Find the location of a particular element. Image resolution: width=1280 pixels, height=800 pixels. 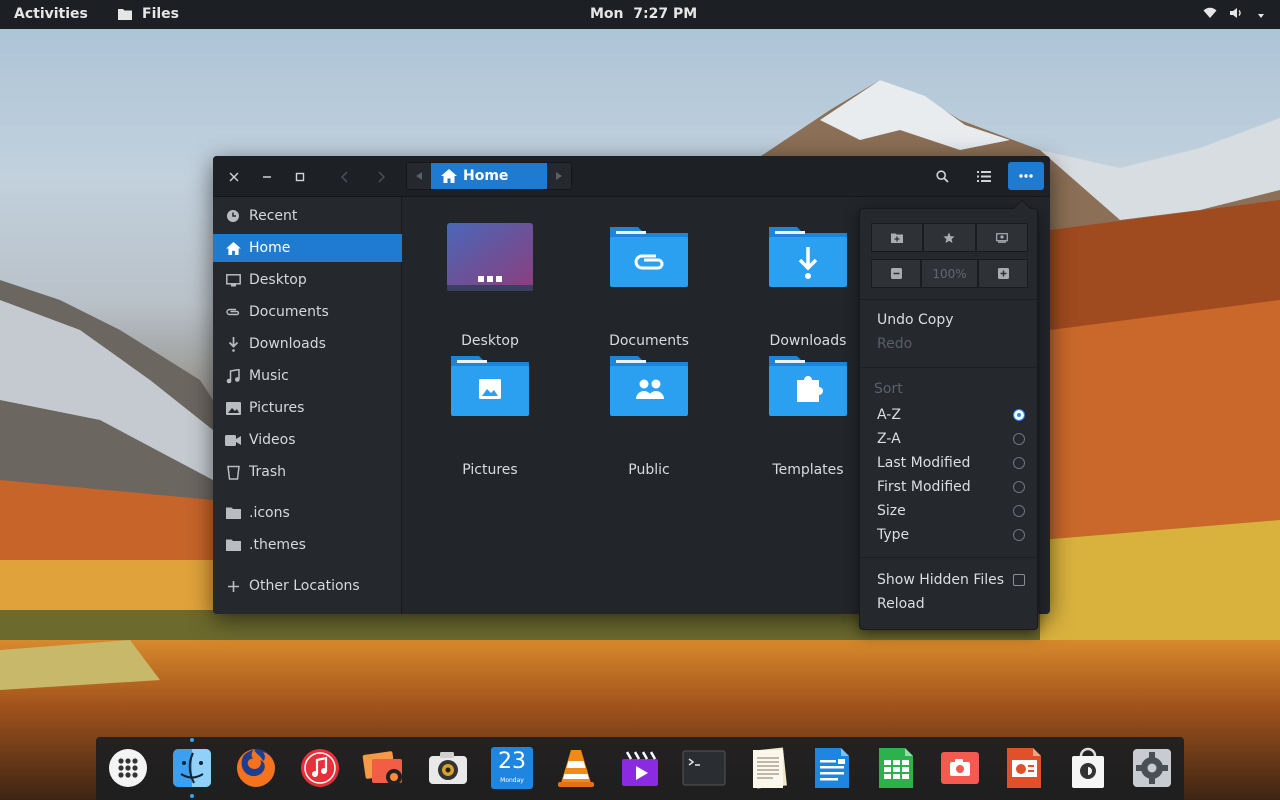

file-label: Downloads is located at coordinates (808, 341).